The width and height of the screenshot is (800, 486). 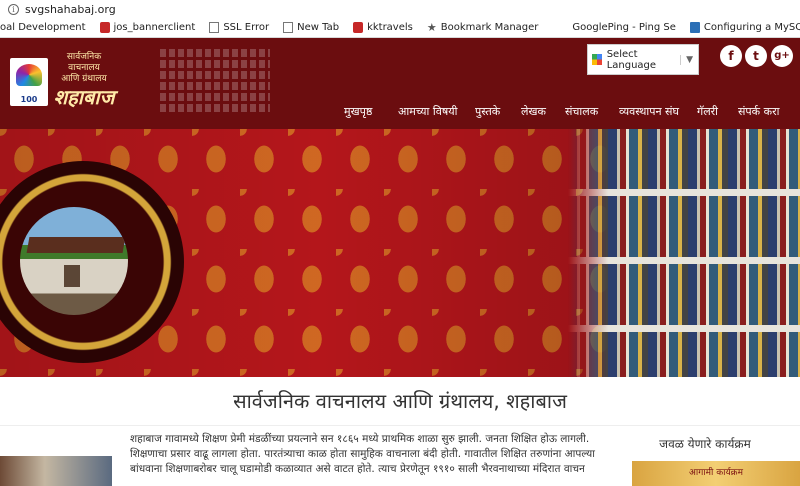 What do you see at coordinates (13, 9) in the screenshot?
I see `info-icon: i` at bounding box center [13, 9].